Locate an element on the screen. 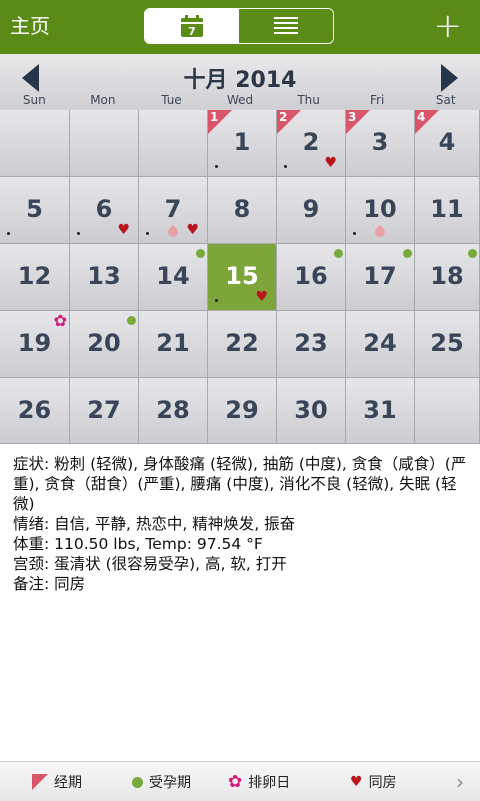  day-number: 11 is located at coordinates (447, 209).